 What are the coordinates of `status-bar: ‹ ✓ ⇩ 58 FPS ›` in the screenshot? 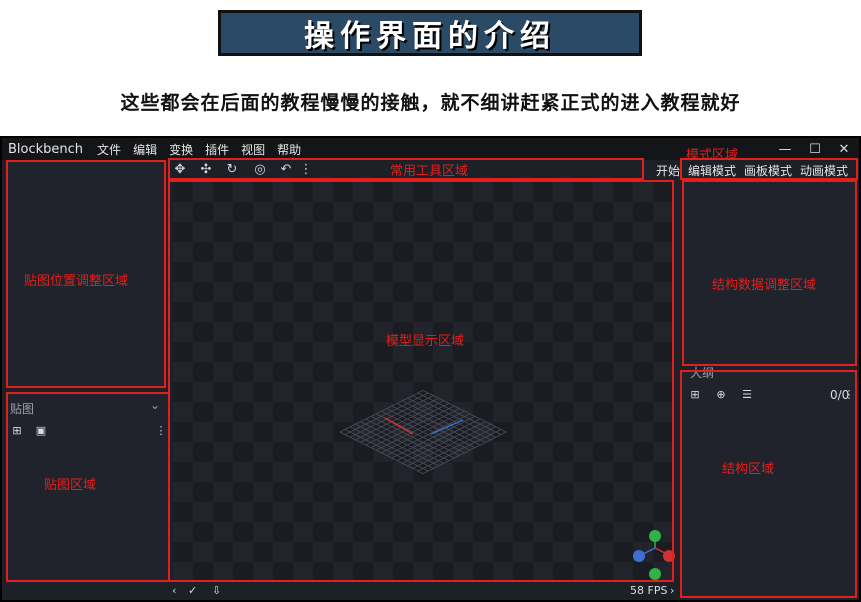 It's located at (423, 591).